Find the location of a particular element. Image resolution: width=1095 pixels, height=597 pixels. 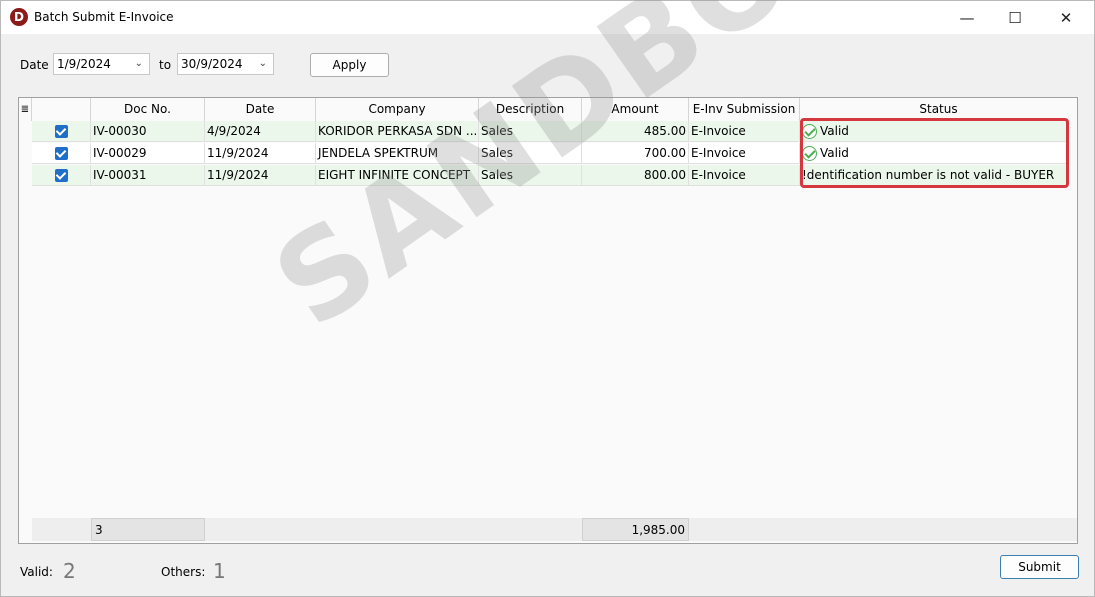

doc-no-cell: IV-00029 is located at coordinates (148, 153).